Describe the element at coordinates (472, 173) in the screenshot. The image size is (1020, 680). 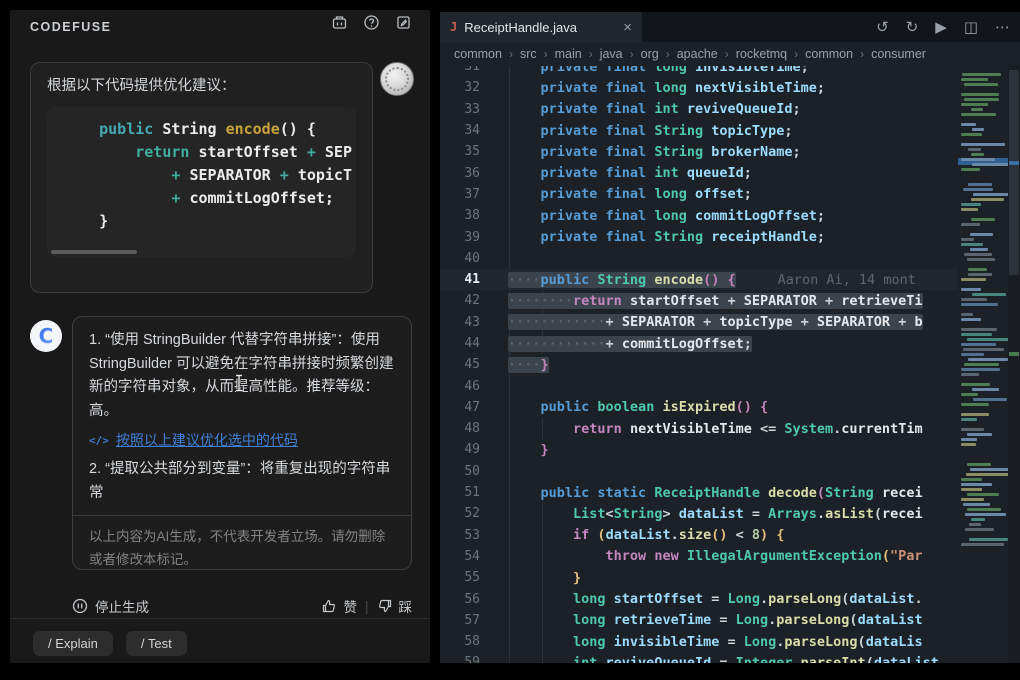
I see `line-number: 36` at that location.